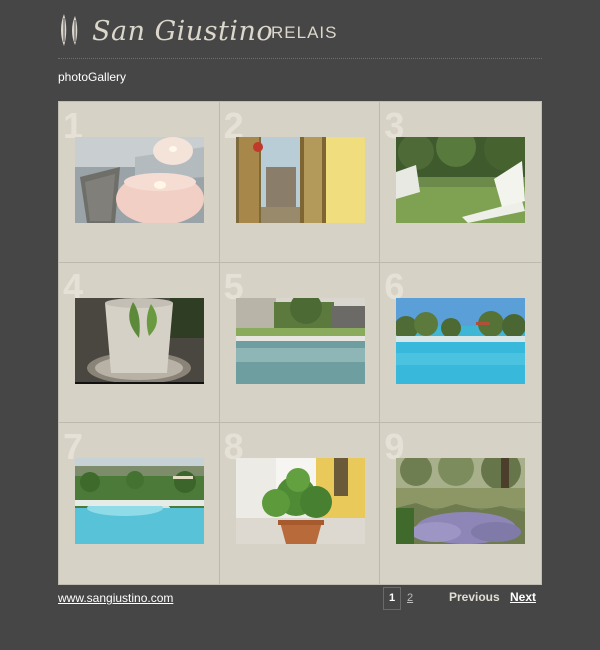  What do you see at coordinates (304, 32) in the screenshot?
I see `logo-relais-word: RELAIS` at bounding box center [304, 32].